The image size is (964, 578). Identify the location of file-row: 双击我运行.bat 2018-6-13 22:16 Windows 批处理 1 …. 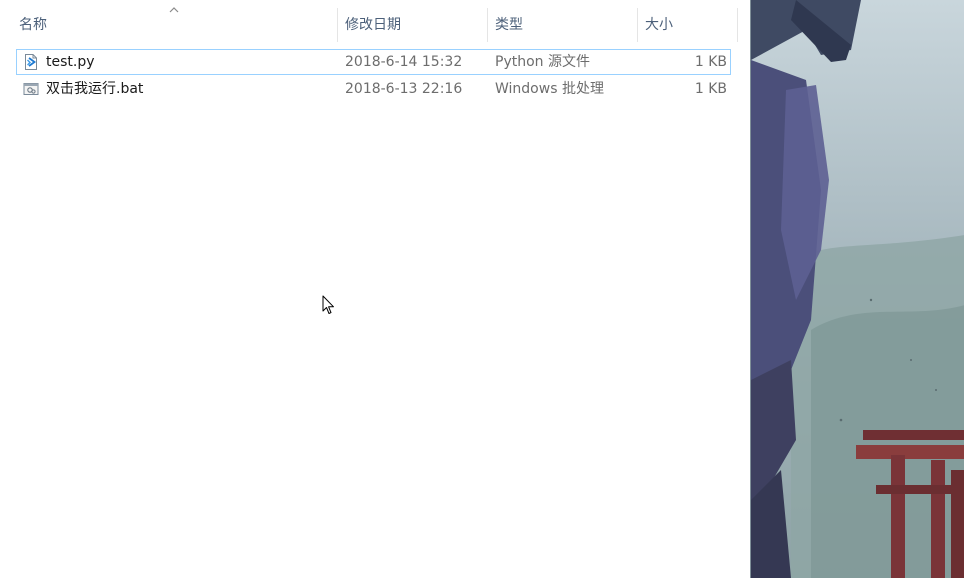
(373, 89).